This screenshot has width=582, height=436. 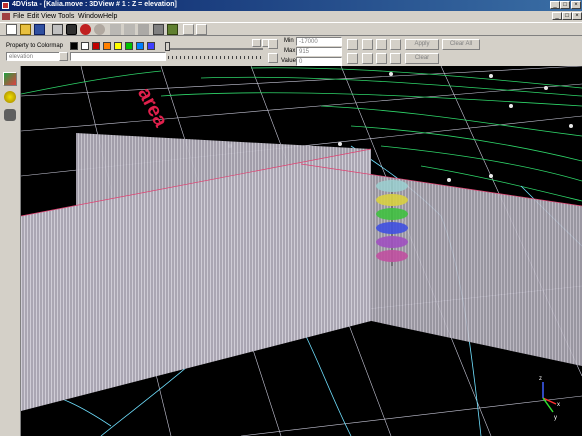 I want to click on min-label: Min, so click(x=289, y=41).